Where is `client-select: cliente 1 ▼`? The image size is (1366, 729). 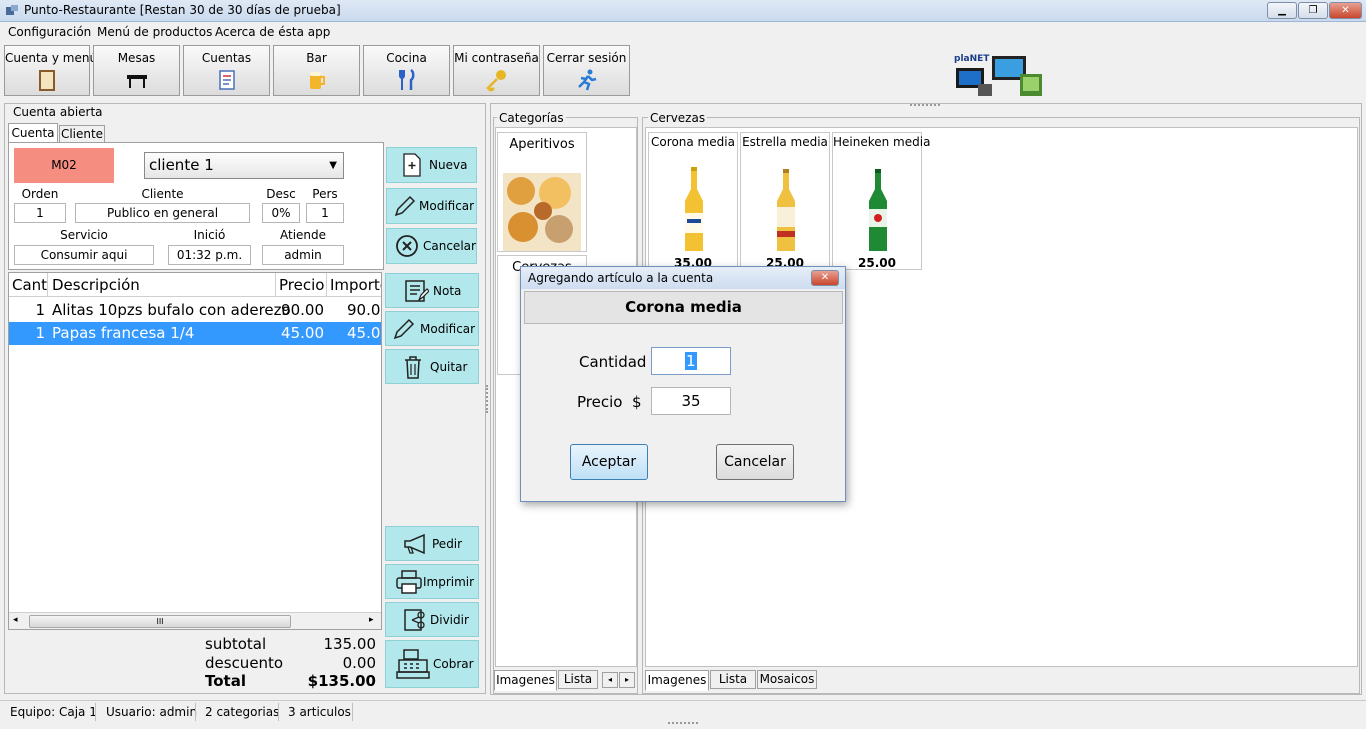
client-select: cliente 1 ▼ is located at coordinates (244, 165).